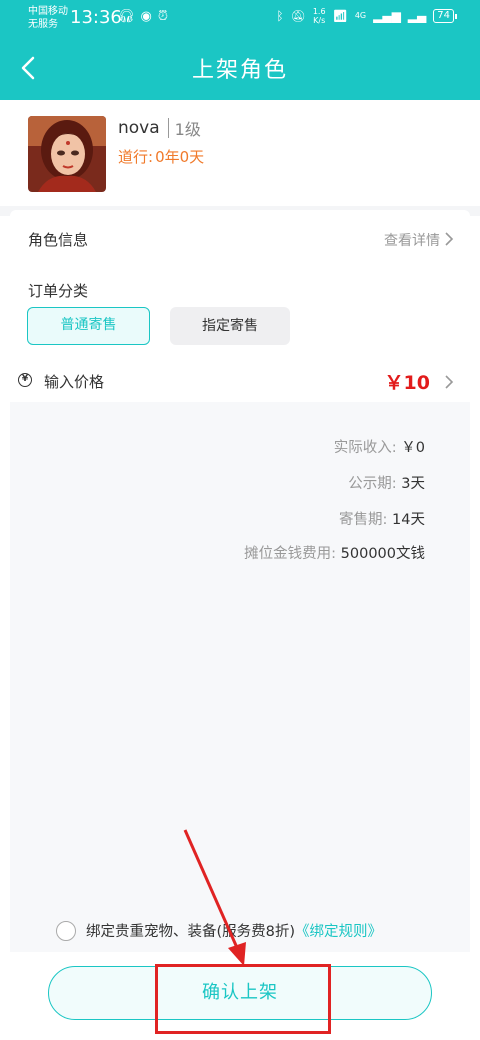 The height and width of the screenshot is (1040, 480). I want to click on stall-fee-value: 500000文钱, so click(382, 554).